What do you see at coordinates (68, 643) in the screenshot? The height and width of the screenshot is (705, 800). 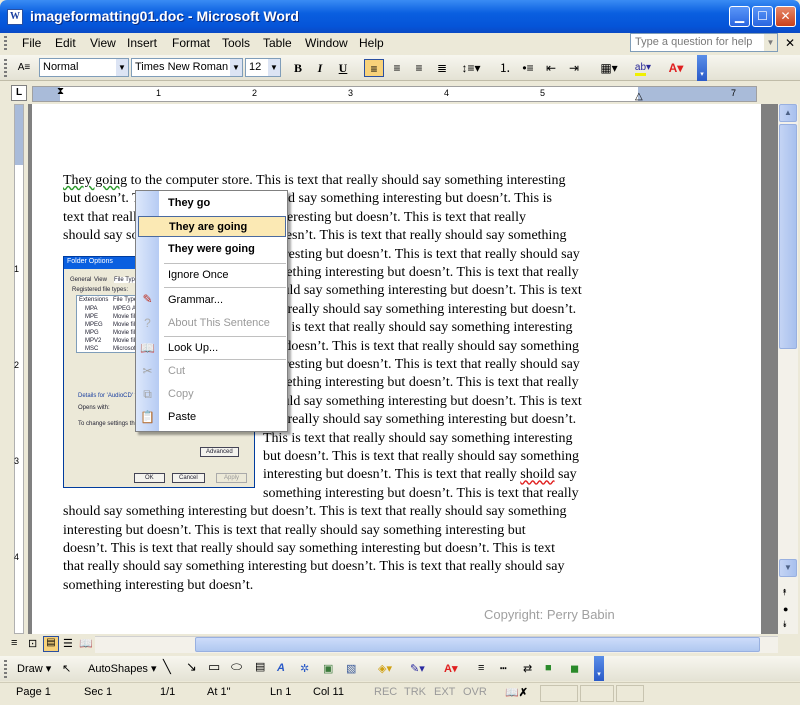 I see `outline-view-icon: ☰` at bounding box center [68, 643].